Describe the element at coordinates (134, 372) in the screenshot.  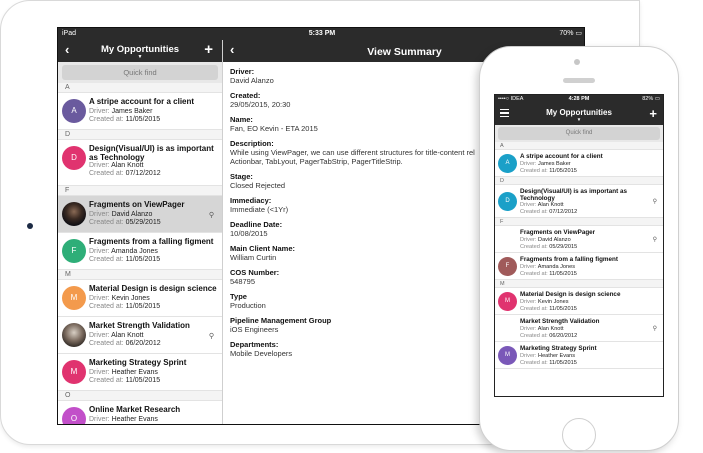
I see `driver-name: Heather Evans` at that location.